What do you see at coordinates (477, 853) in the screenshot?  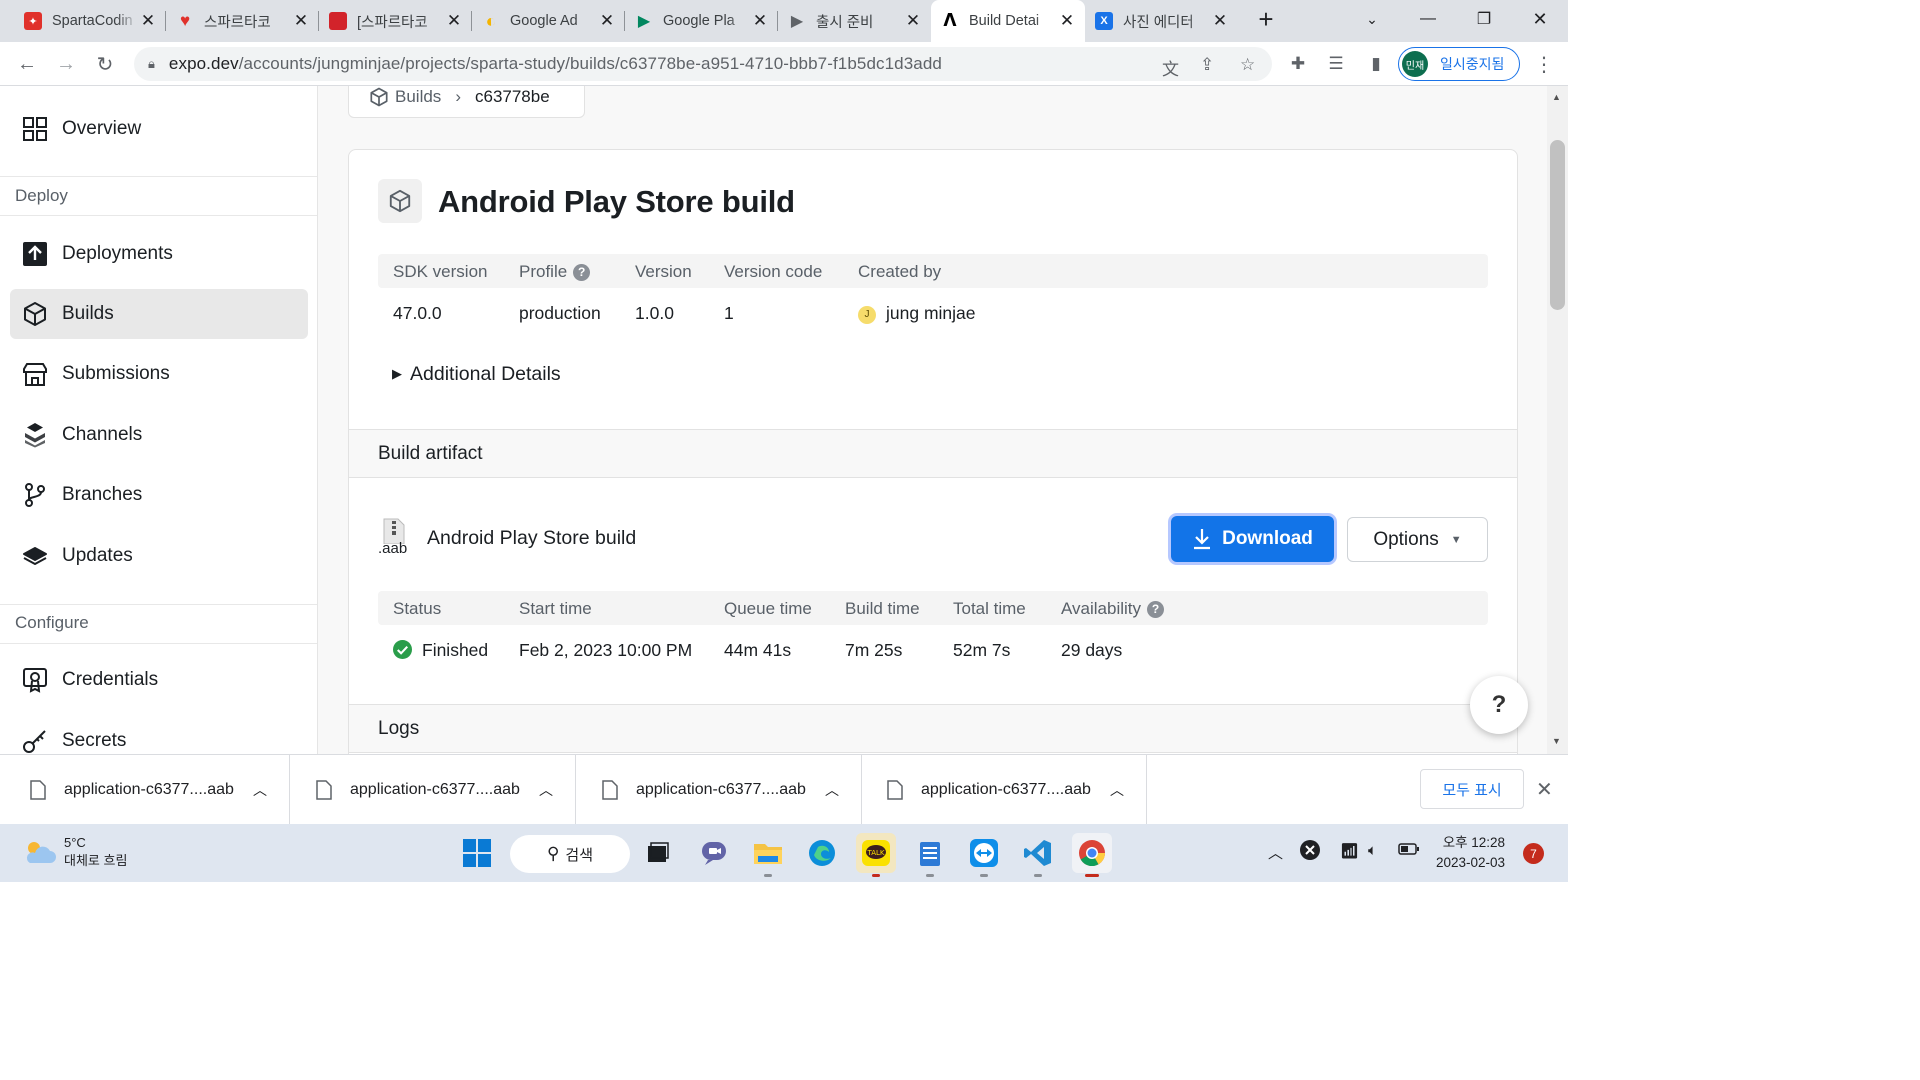 I see `windows-start-icon` at bounding box center [477, 853].